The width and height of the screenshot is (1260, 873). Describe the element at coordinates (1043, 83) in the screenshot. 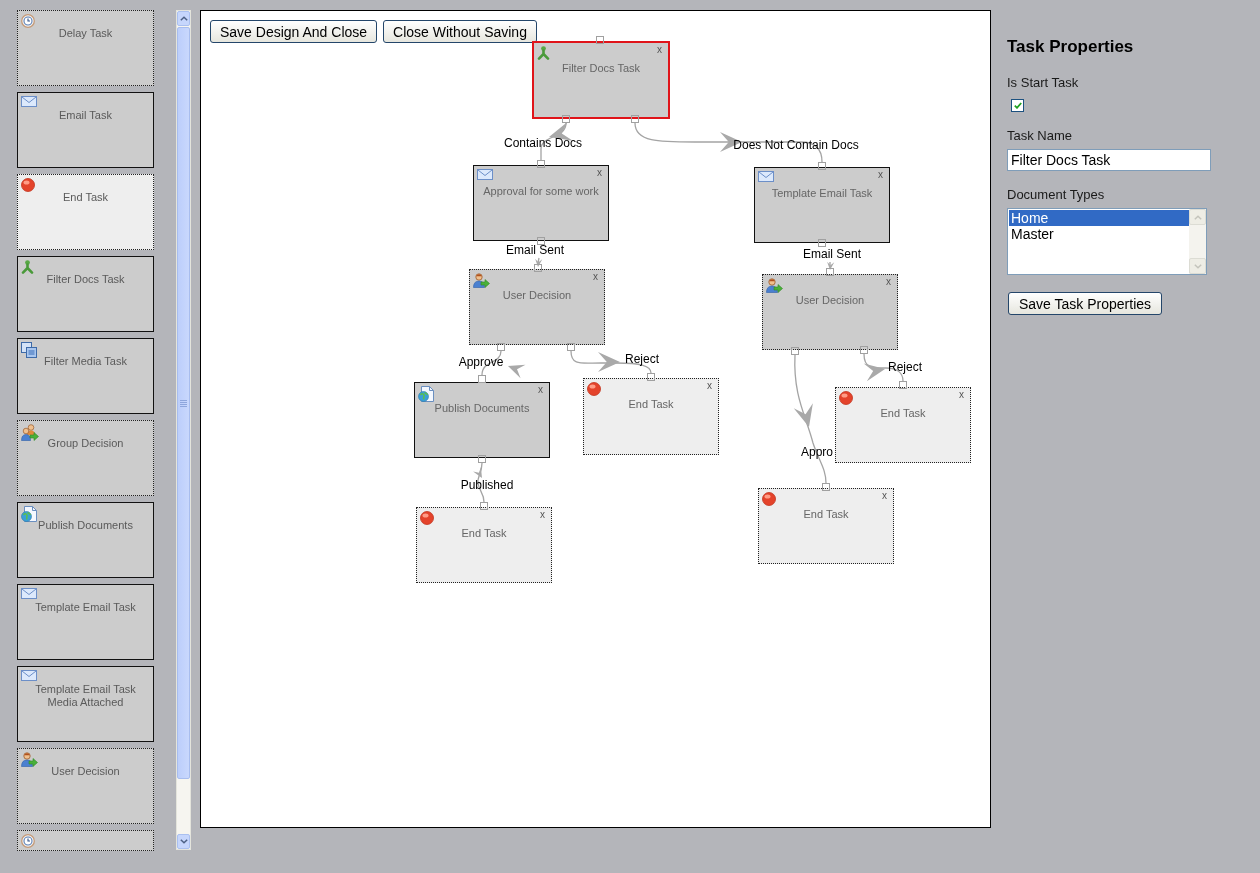

I see `field-label: Is Start Task` at that location.